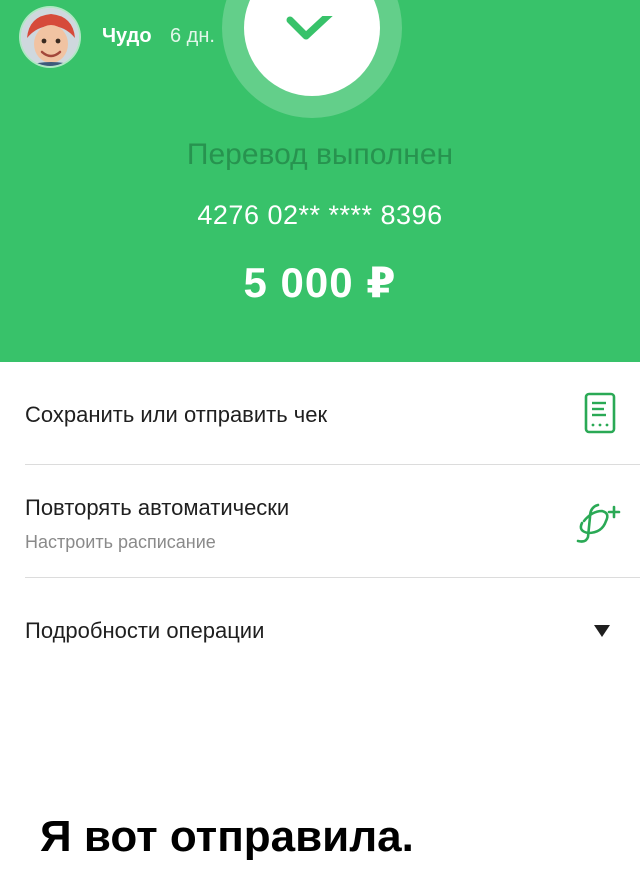 This screenshot has width=640, height=887. I want to click on save-receipt-label: Сохранить или отправить чек, so click(176, 414).